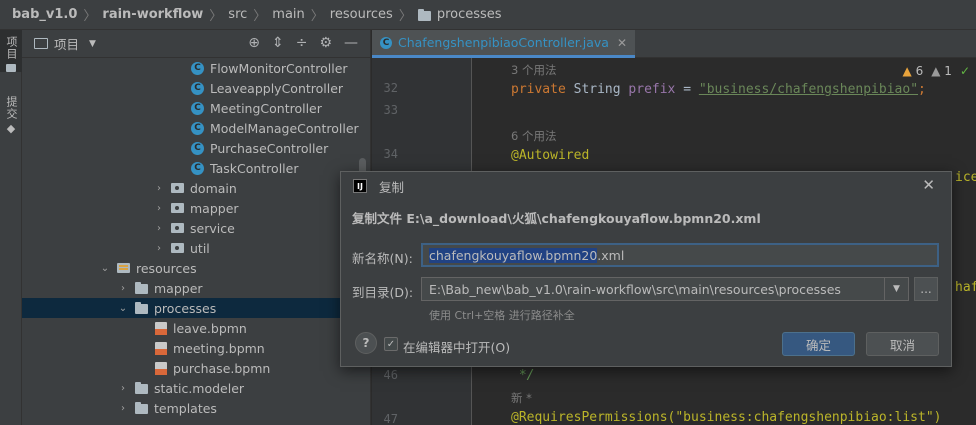  What do you see at coordinates (818, 344) in the screenshot?
I see `ok-button: 确定` at bounding box center [818, 344].